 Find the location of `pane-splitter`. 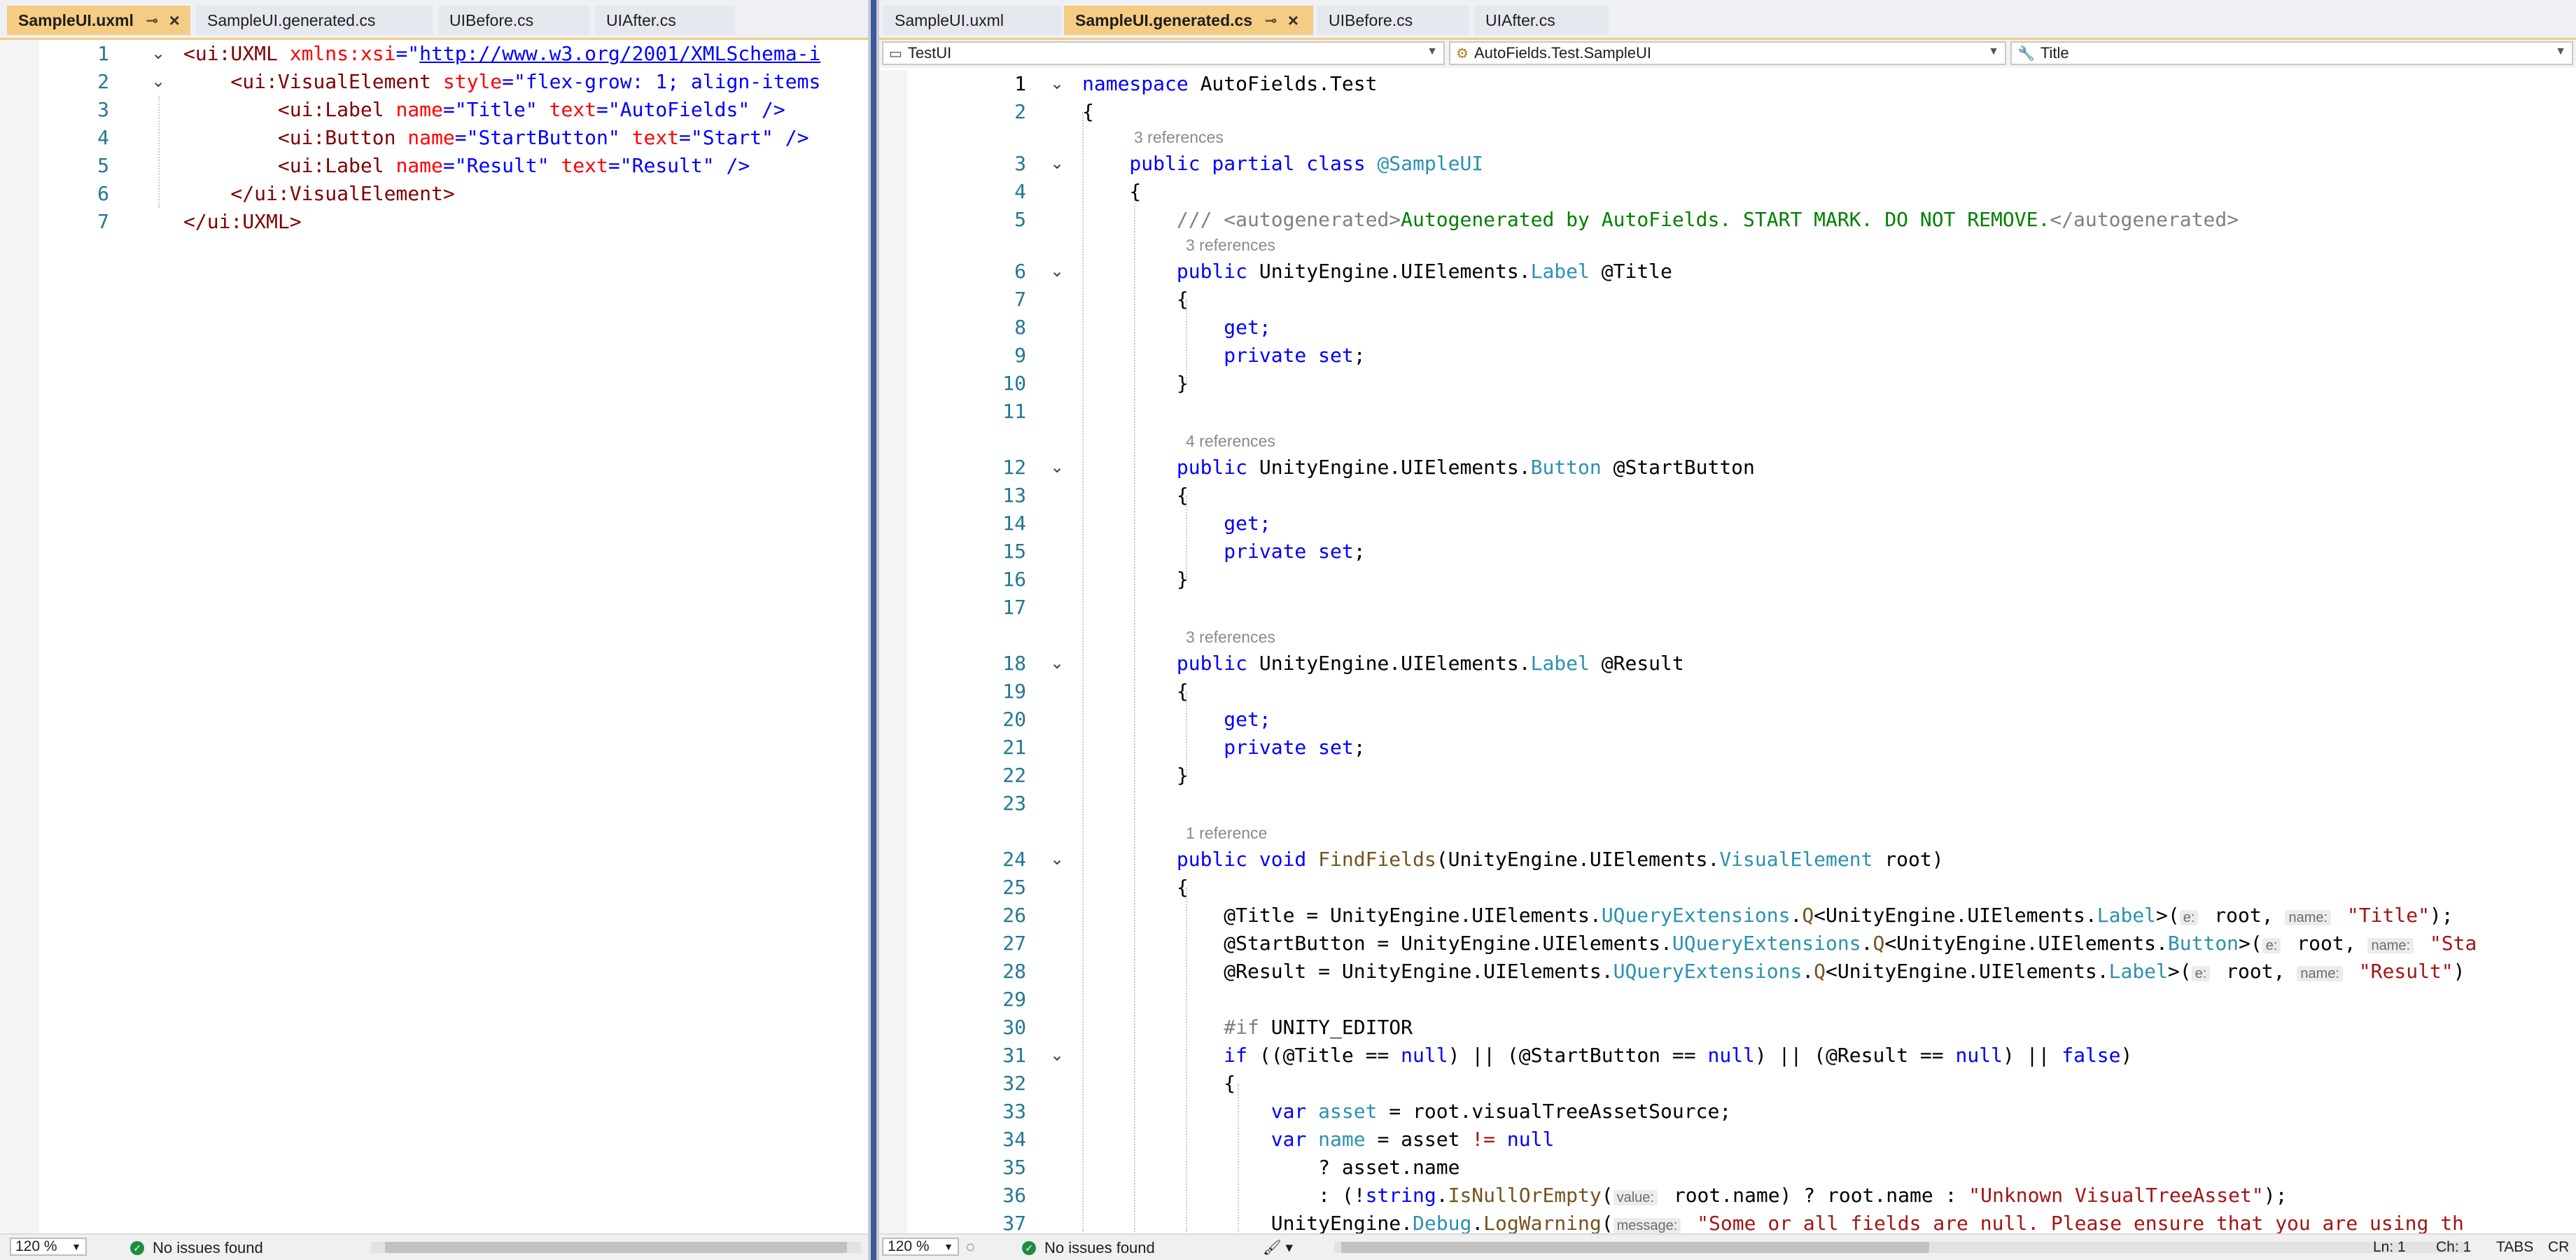

pane-splitter is located at coordinates (873, 630).